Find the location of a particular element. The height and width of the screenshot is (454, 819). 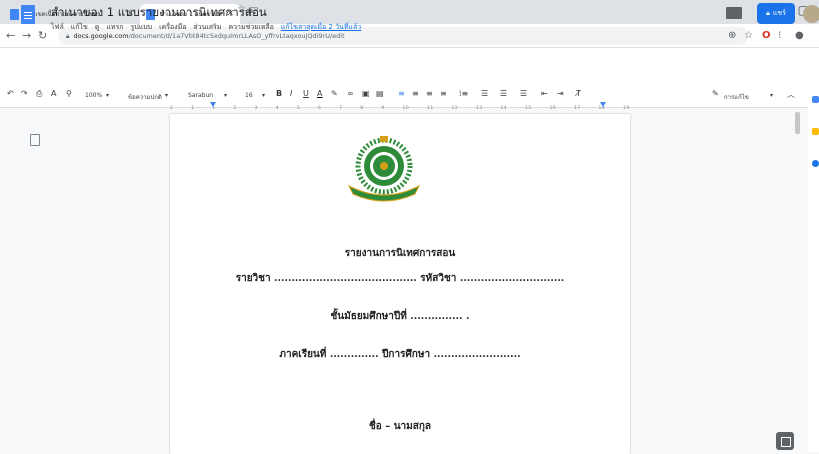

align-right-icon: ≡ is located at coordinates (429, 93).